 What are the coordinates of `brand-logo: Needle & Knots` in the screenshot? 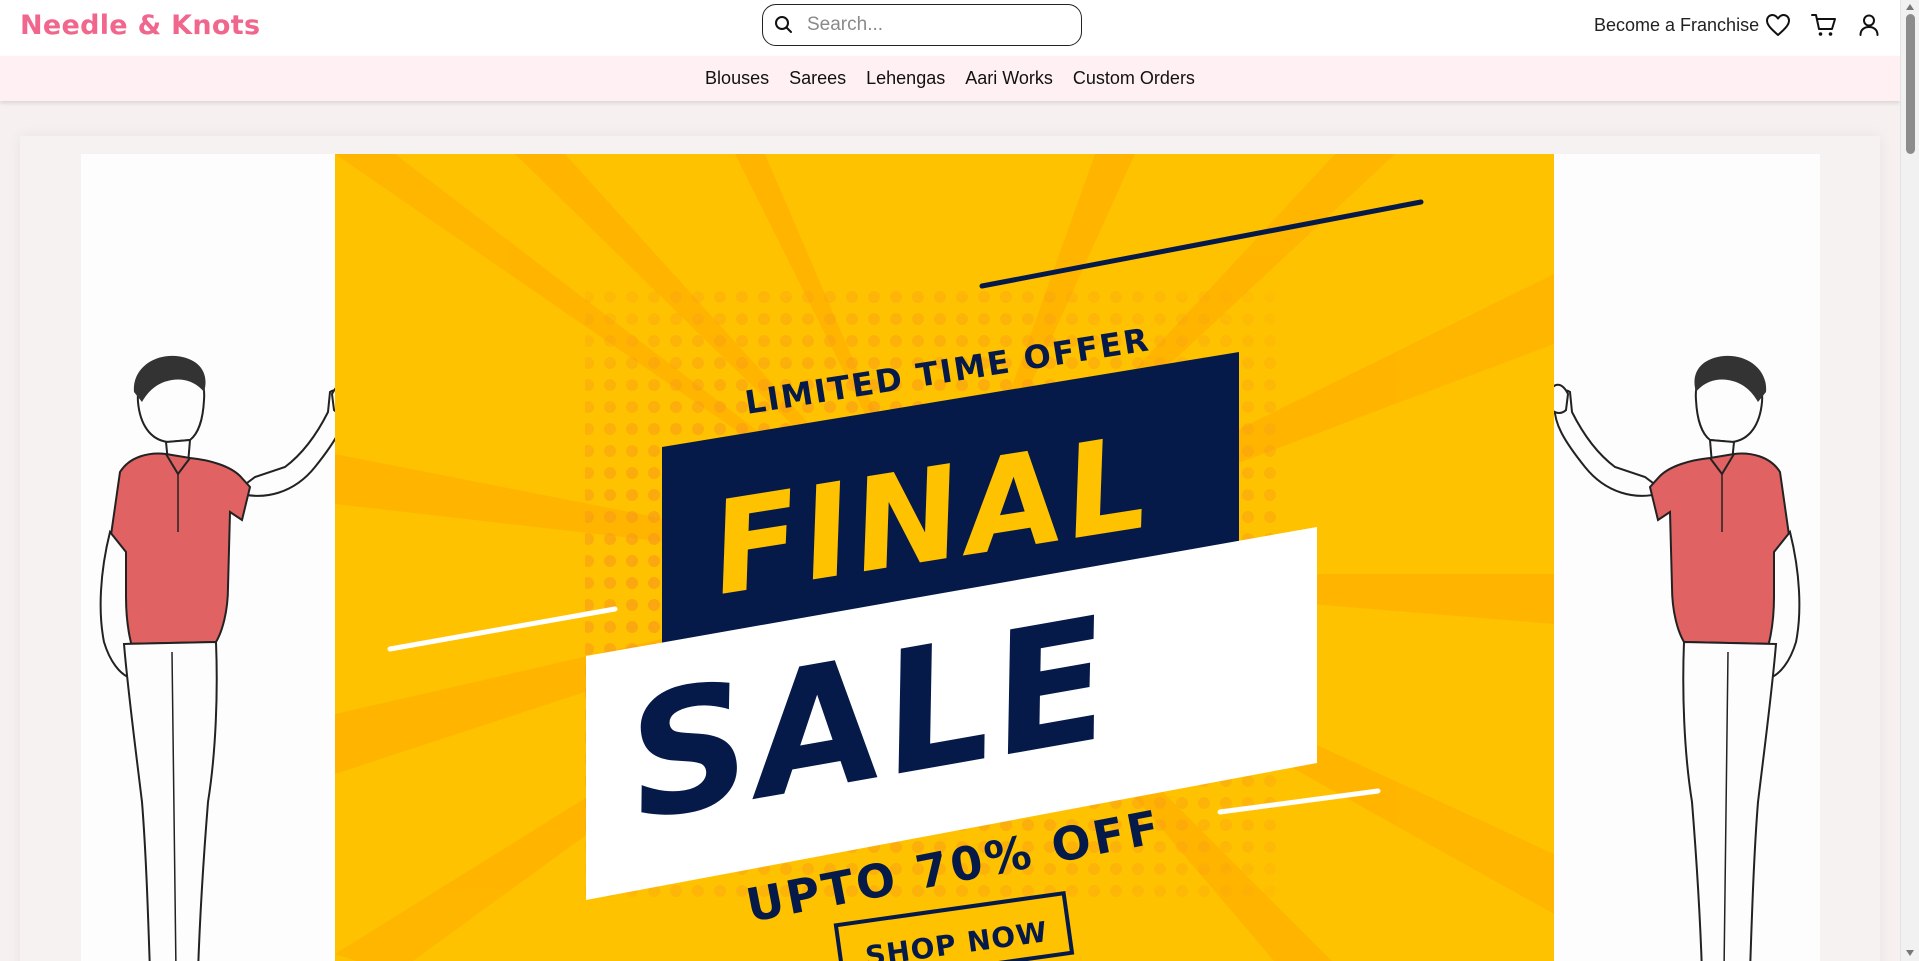 It's located at (140, 25).